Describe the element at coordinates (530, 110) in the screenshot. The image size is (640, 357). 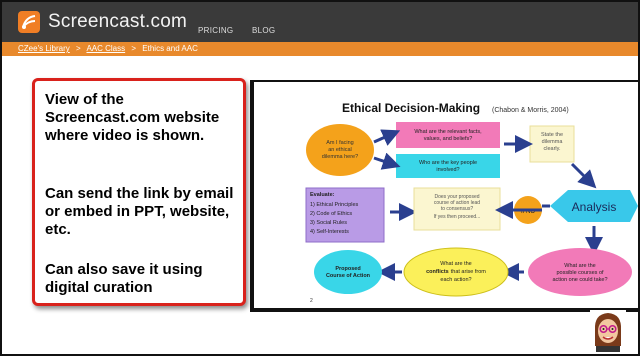
I see `slide-citation: (Chabon & Morris, 2004)` at that location.